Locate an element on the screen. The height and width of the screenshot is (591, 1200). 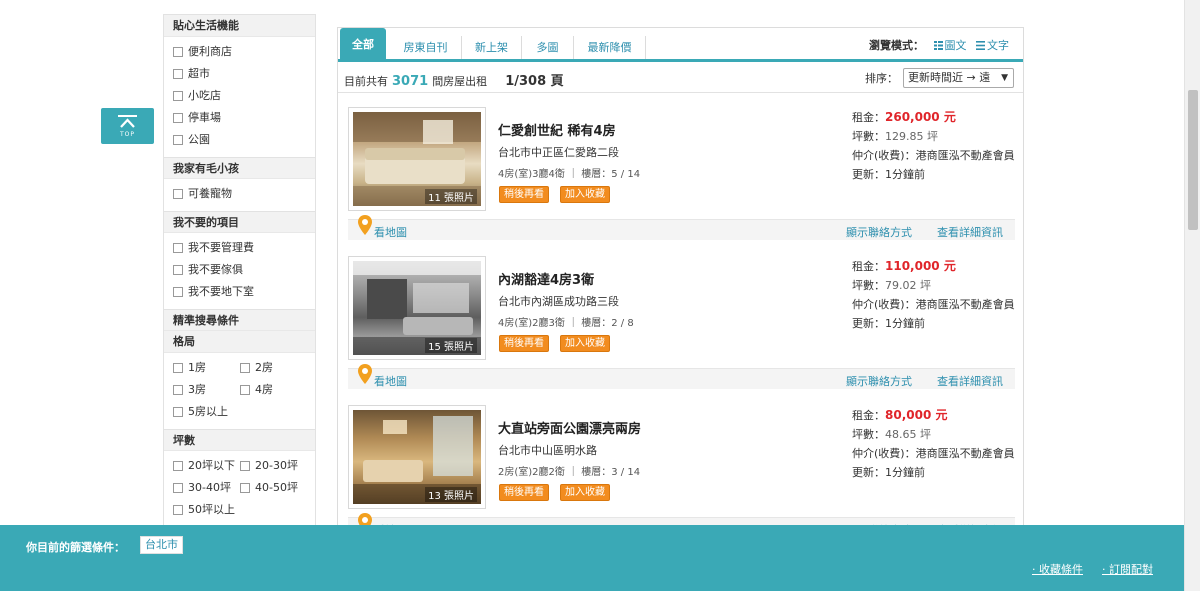
filter-no-management-fee: 我不要管理費 is located at coordinates (244, 248).